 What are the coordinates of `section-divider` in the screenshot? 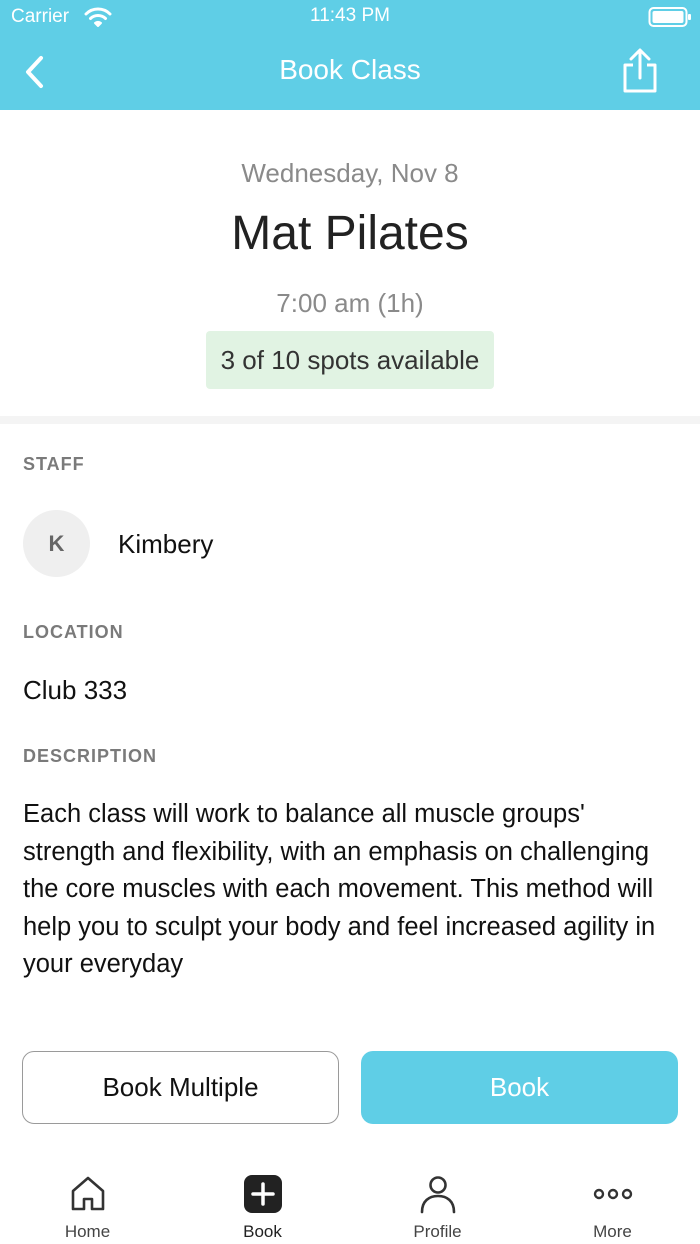 It's located at (350, 420).